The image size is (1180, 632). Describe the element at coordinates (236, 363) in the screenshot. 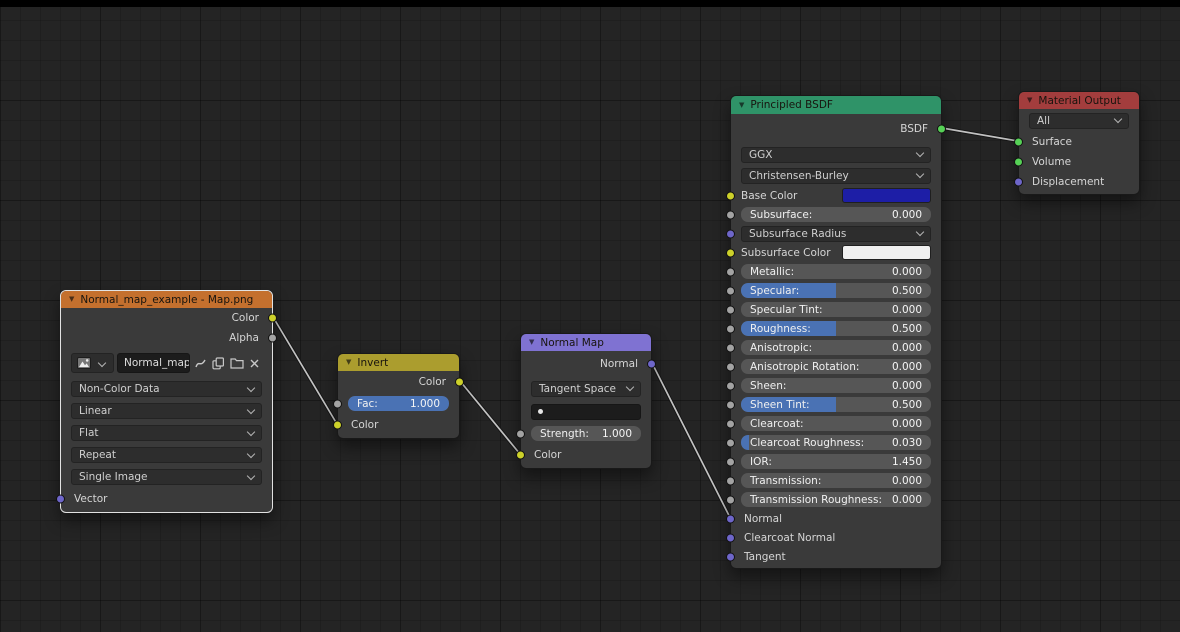

I see `open-folder-icon` at that location.